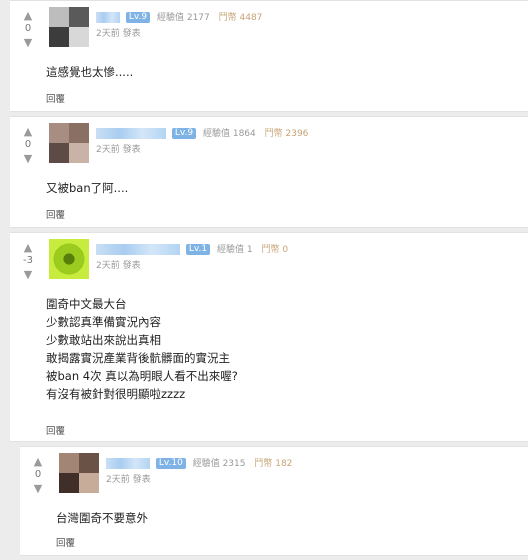  I want to click on exp-value: 經驗值 1864, so click(229, 134).